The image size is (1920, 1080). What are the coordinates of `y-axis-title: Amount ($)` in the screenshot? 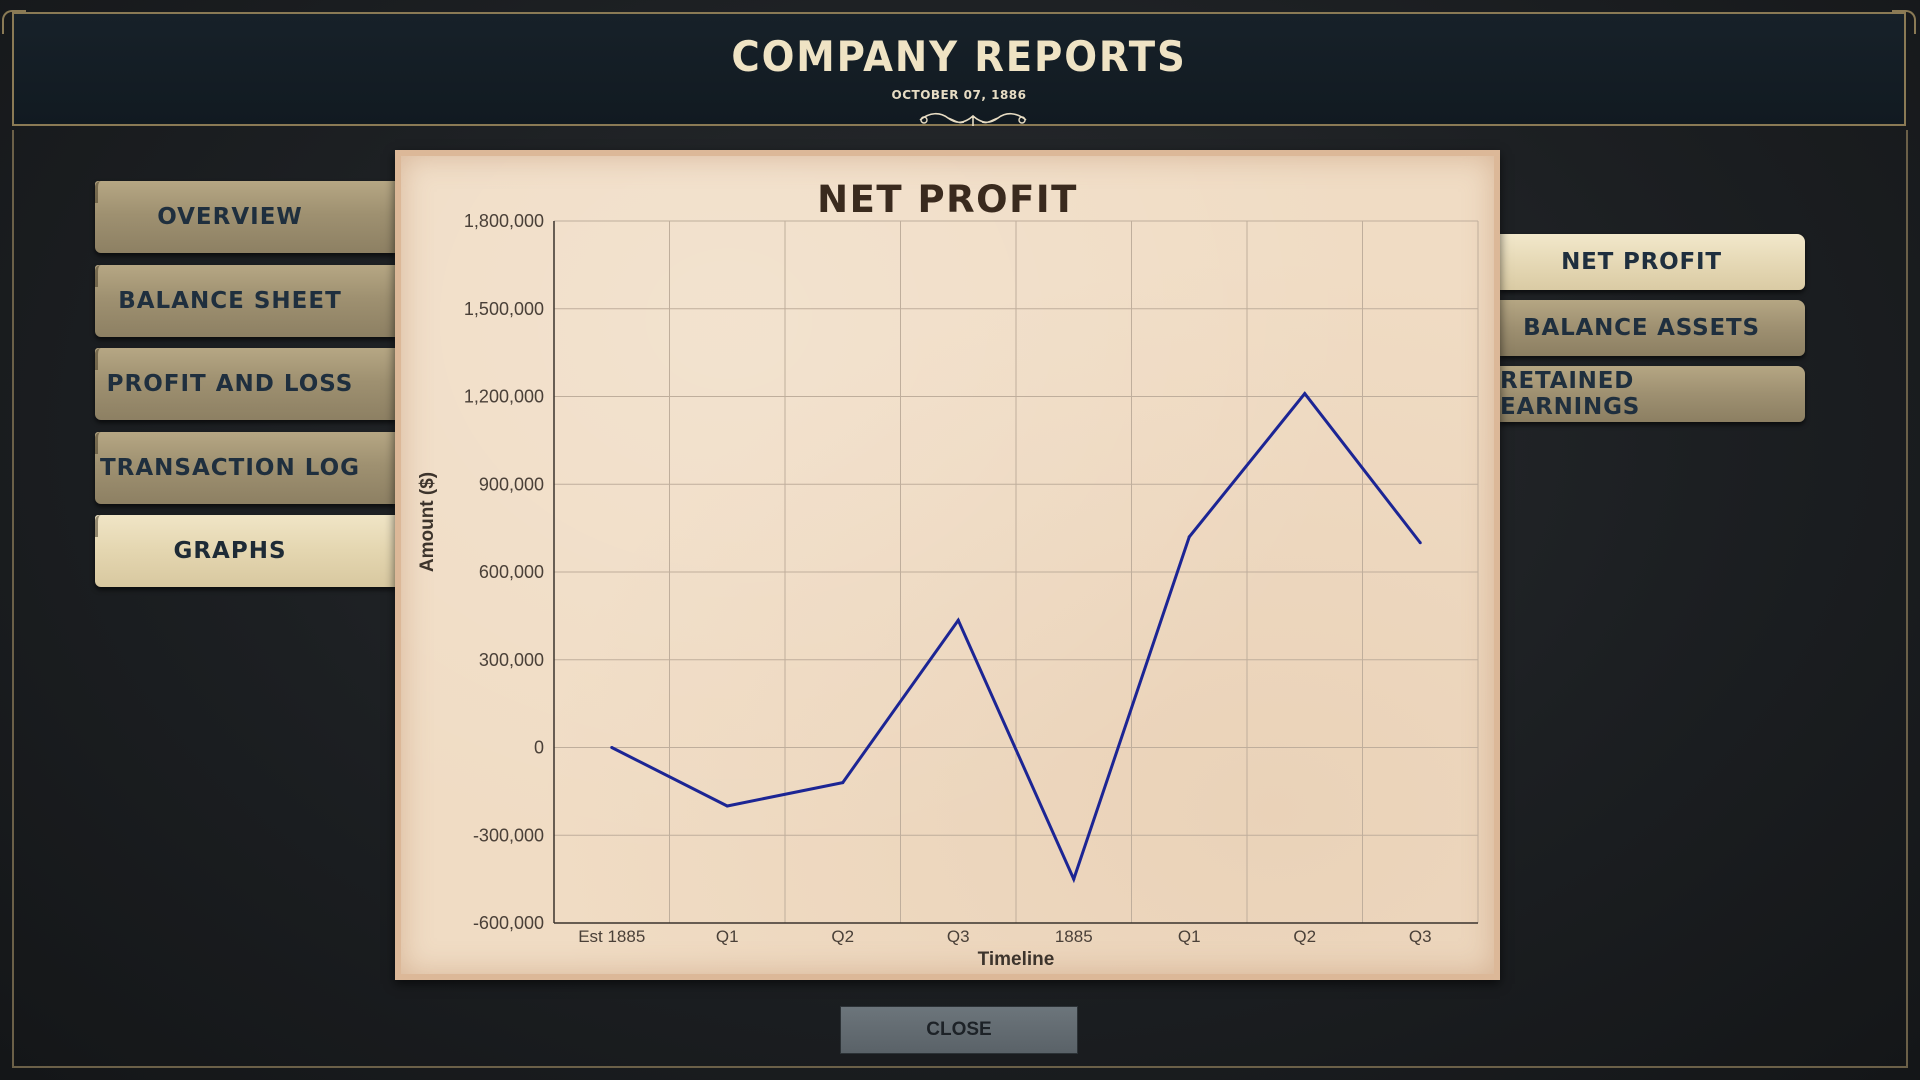 It's located at (427, 522).